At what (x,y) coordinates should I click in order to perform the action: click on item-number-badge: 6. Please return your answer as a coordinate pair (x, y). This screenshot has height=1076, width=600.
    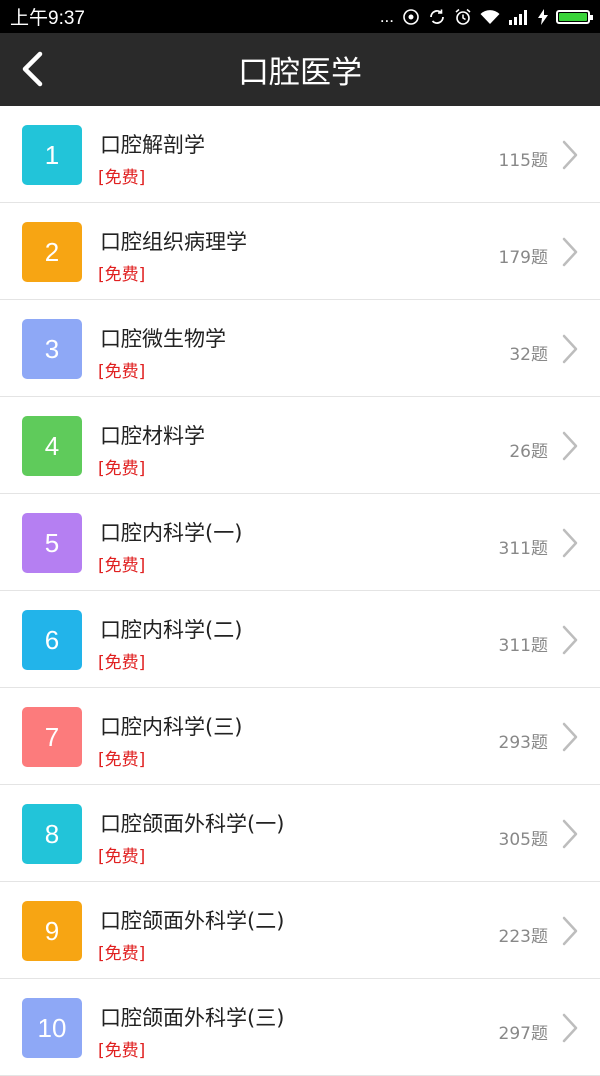
    Looking at the image, I should click on (52, 640).